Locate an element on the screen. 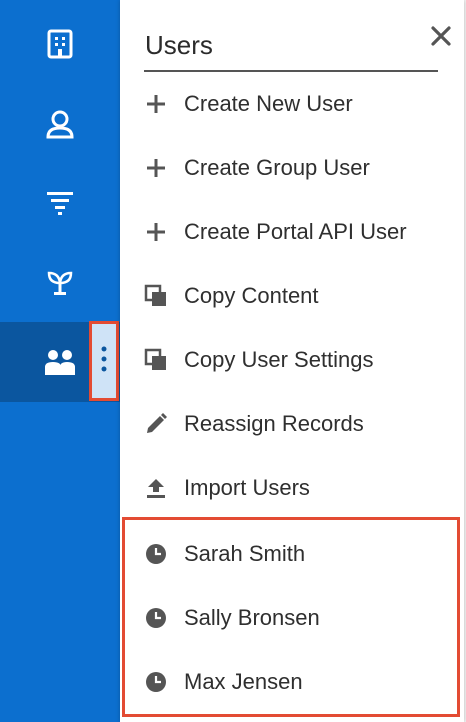 The height and width of the screenshot is (722, 466). menu-item-create-group-user: Create Group User is located at coordinates (292, 168).